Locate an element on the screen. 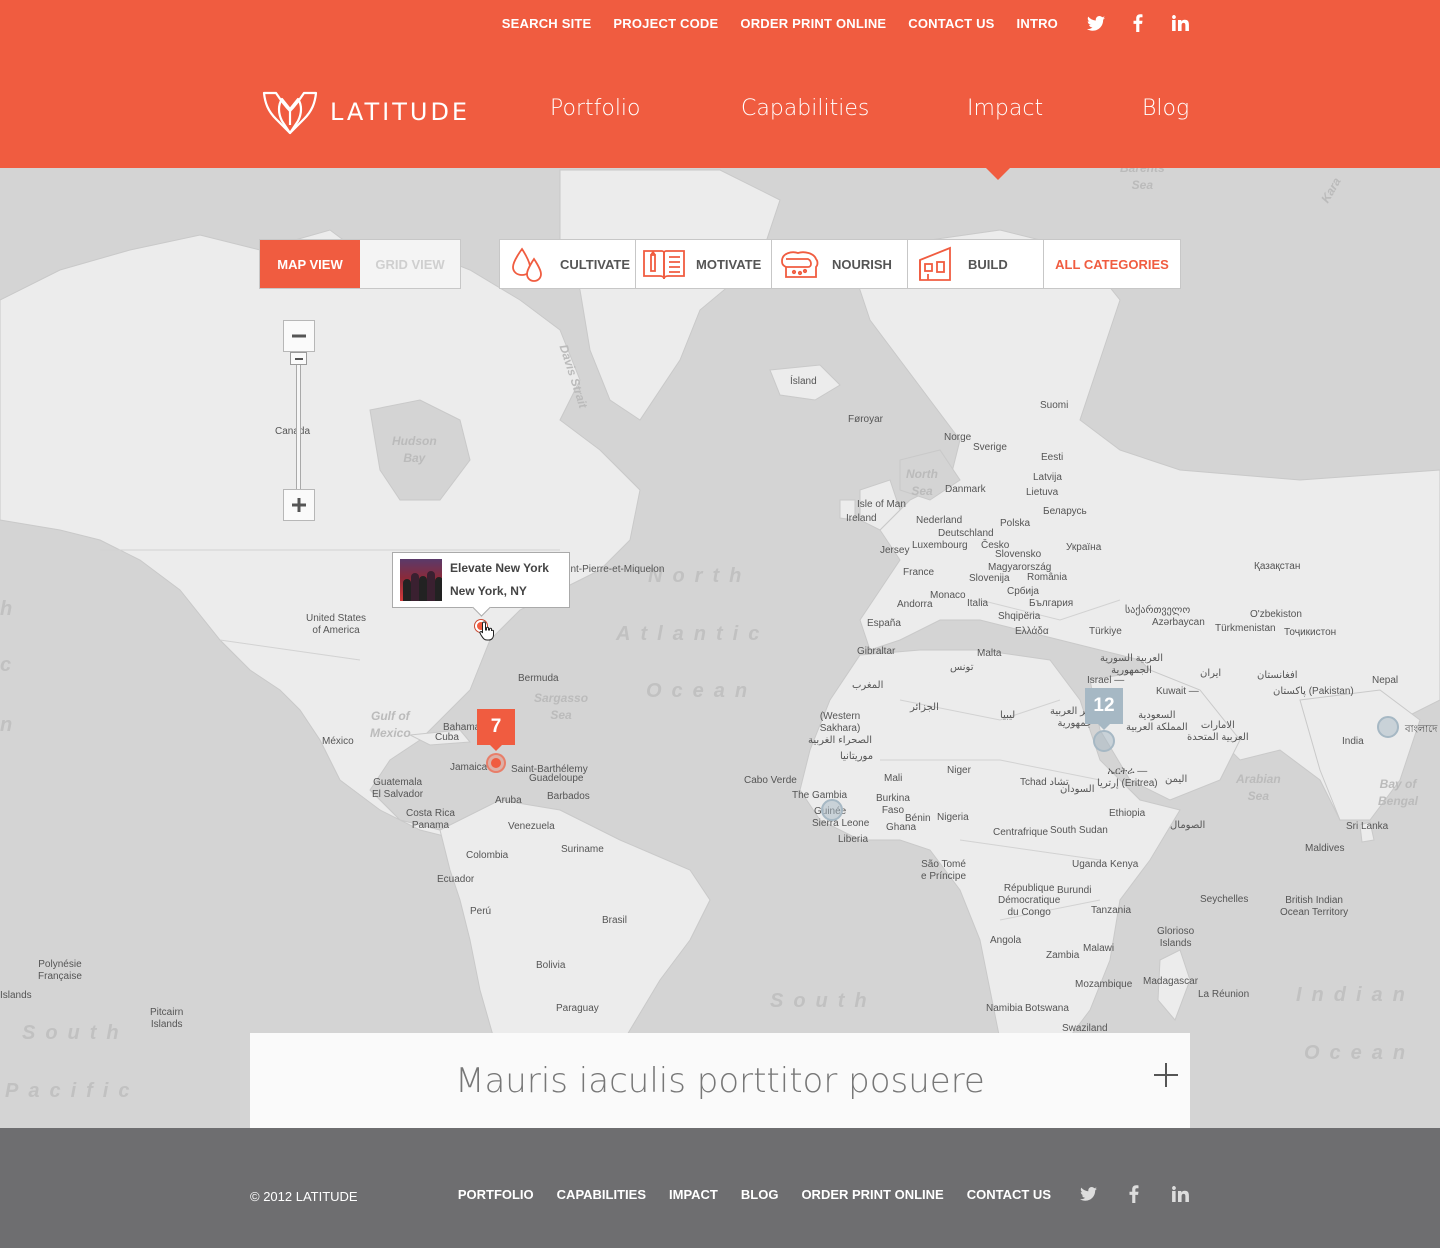 This screenshot has height=1248, width=1440. map-label-espana: España is located at coordinates (884, 623).